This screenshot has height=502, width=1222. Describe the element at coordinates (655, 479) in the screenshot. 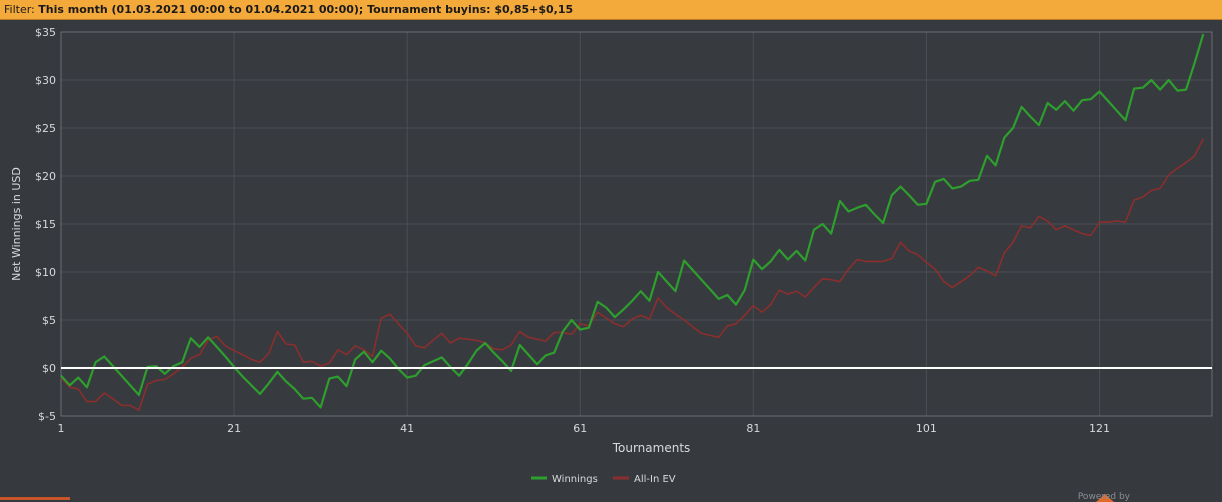

I see `legend-label: All-In EV` at that location.